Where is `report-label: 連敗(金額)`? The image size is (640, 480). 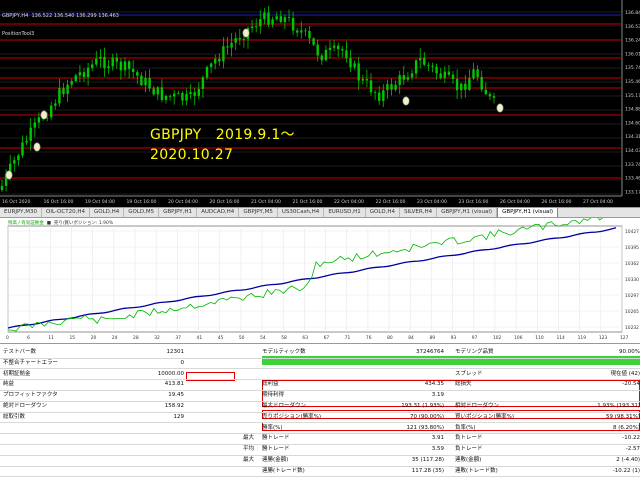
report-label: 連敗(金額) is located at coordinates (468, 460).